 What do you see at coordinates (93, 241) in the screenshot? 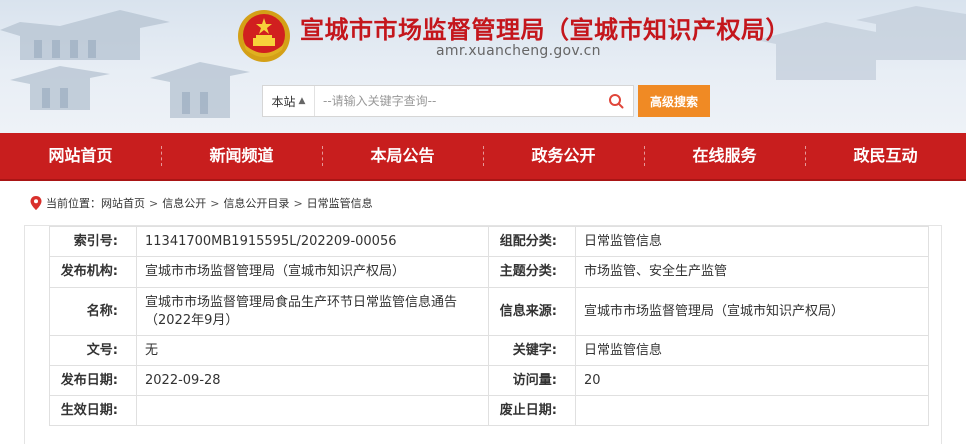
I see `label-index-no: 索引号:` at bounding box center [93, 241].